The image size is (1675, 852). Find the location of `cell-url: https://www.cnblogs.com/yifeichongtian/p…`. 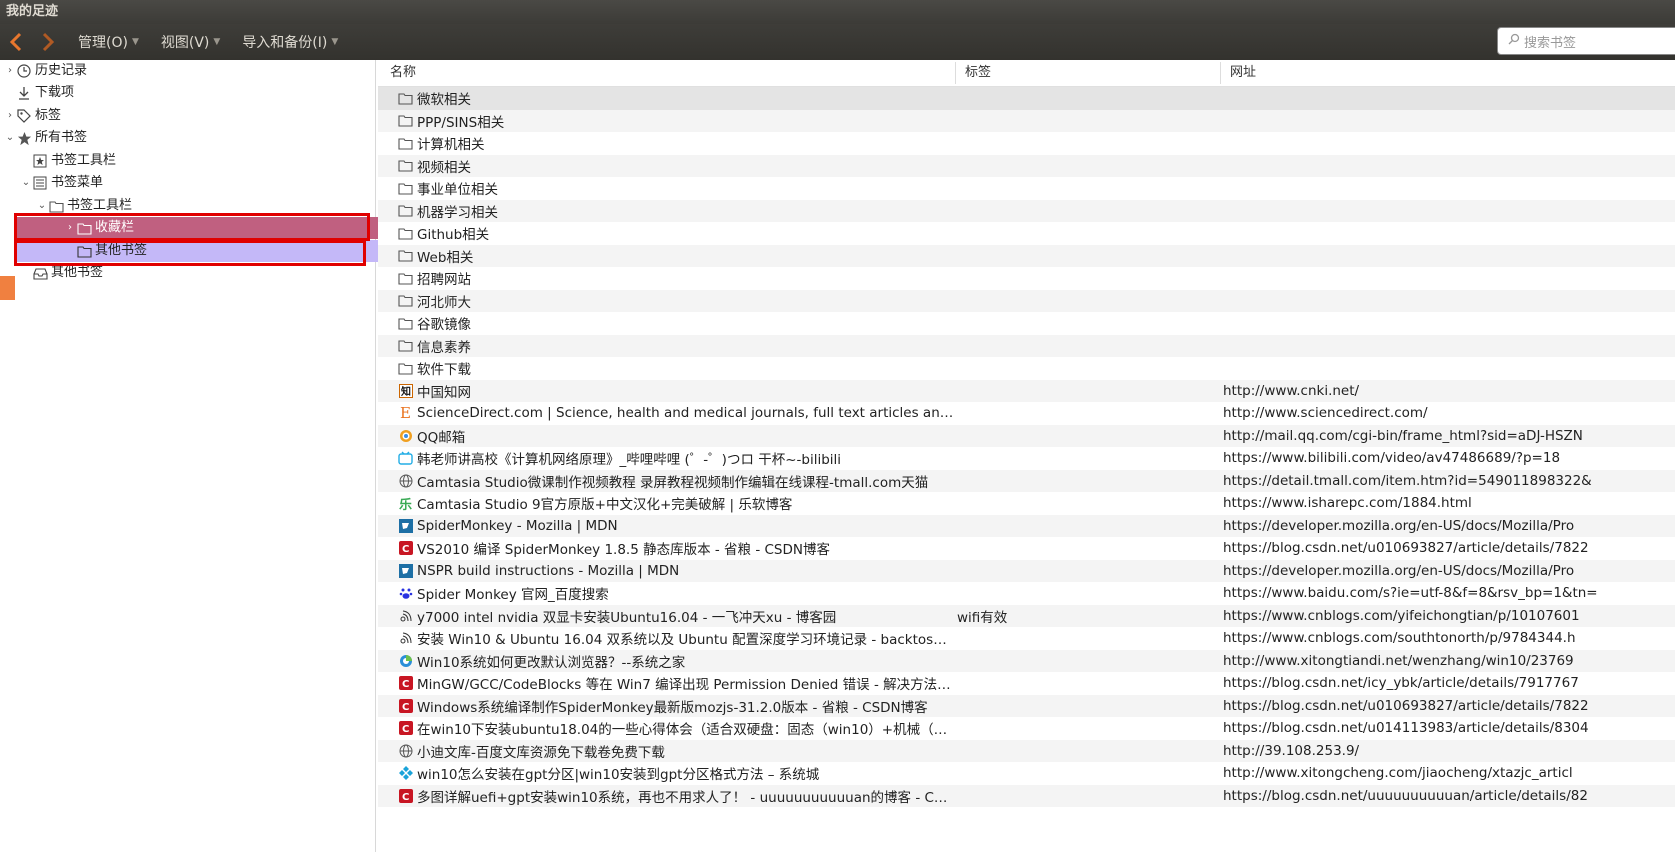

cell-url: https://www.cnblogs.com/yifeichongtian/p… is located at coordinates (1401, 615).